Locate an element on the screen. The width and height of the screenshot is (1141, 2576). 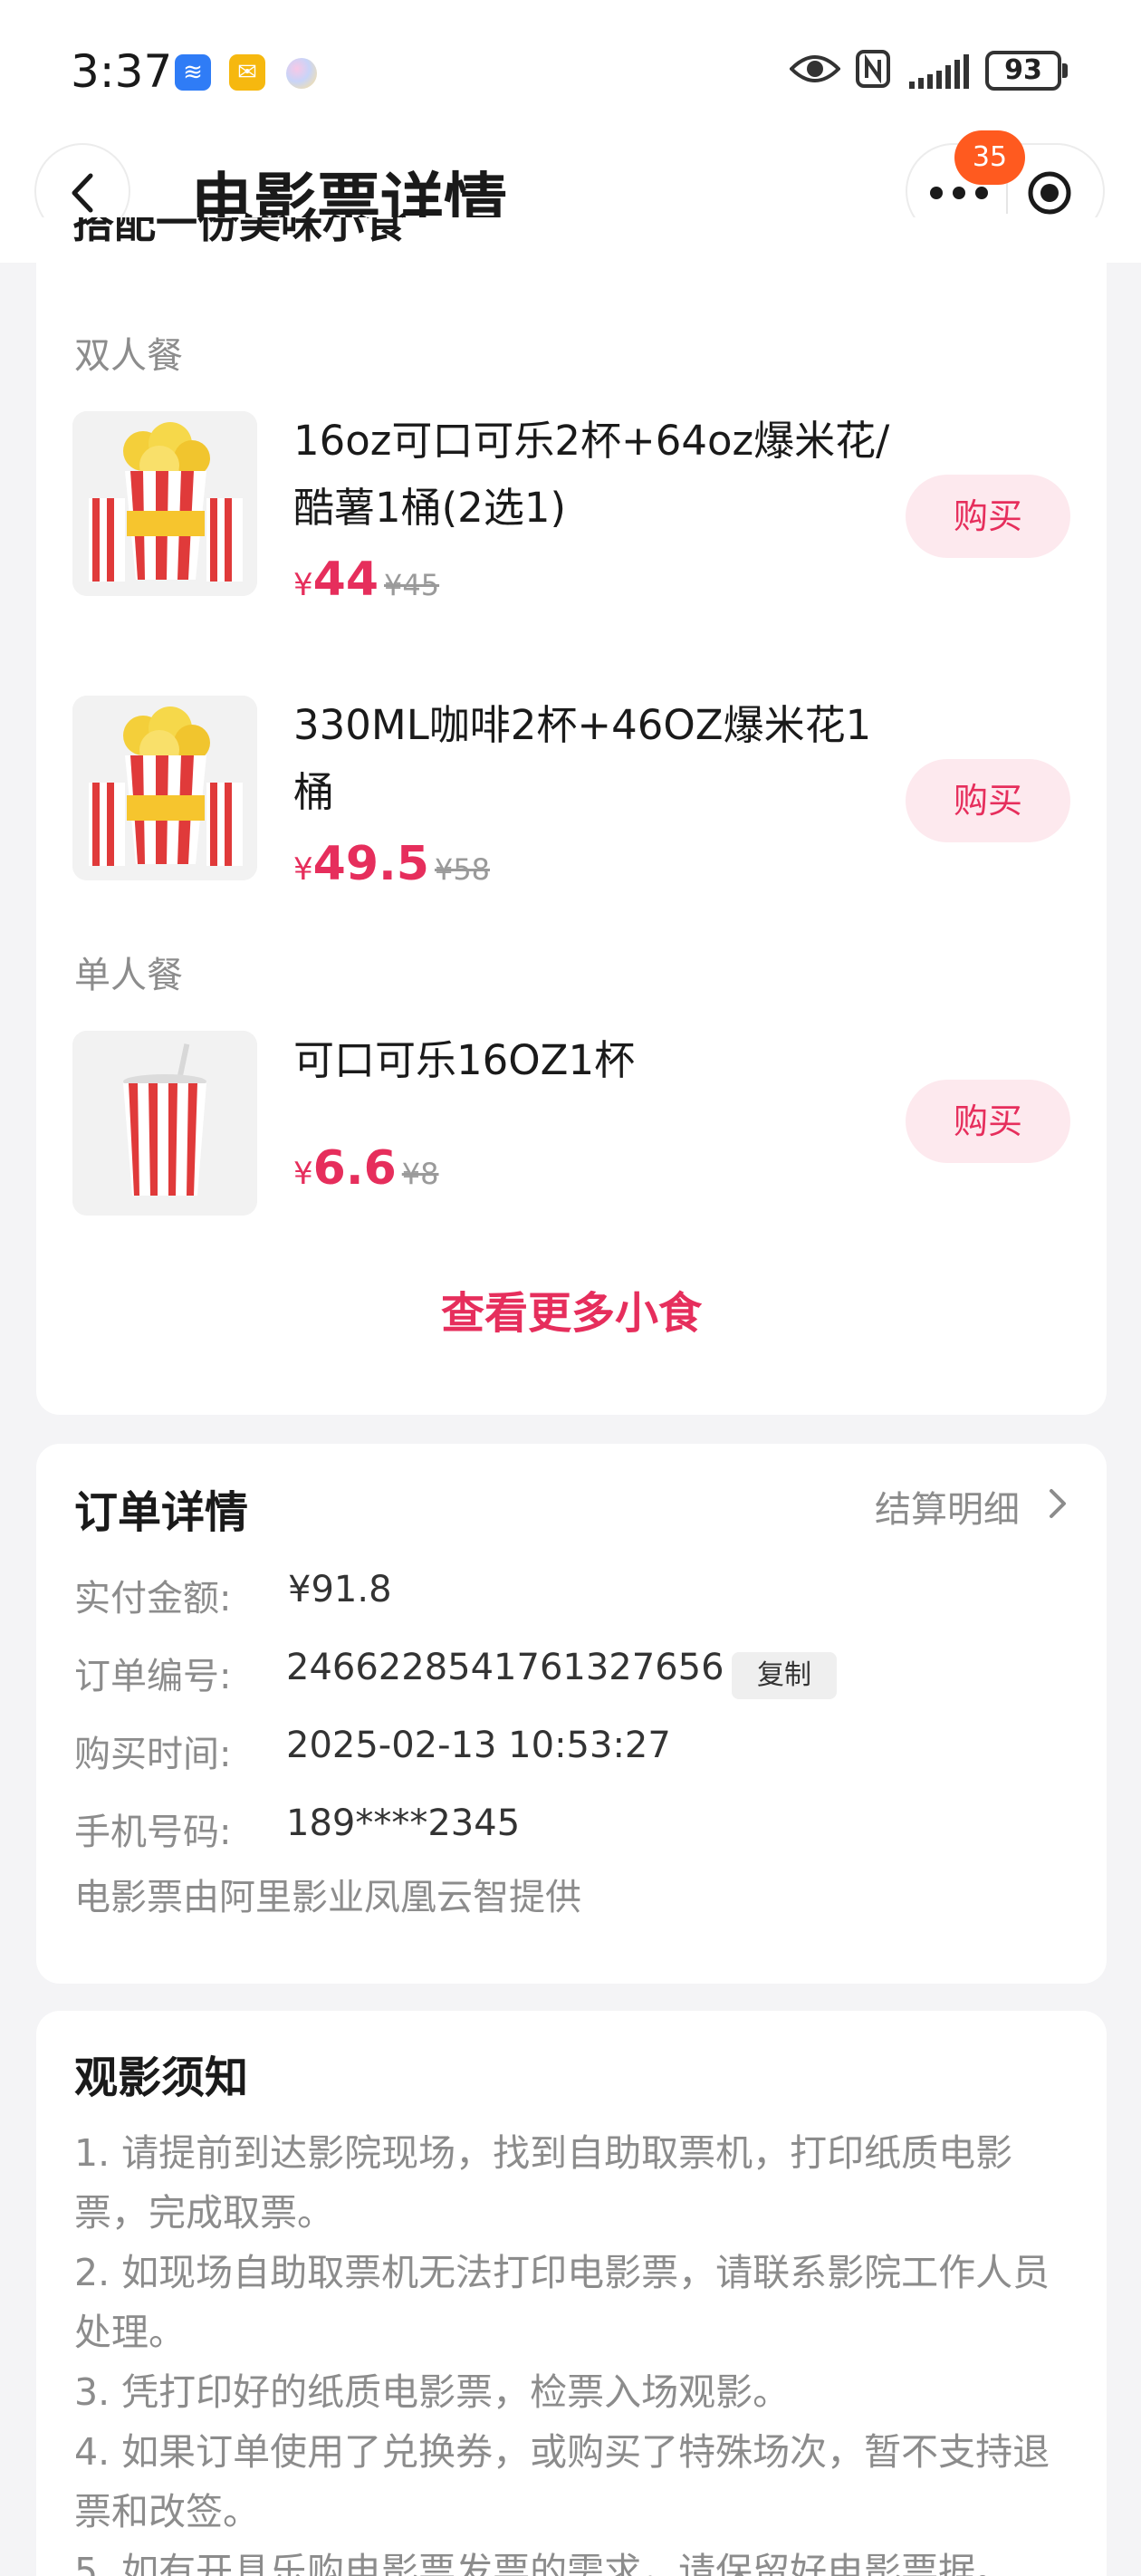
flower-app-icon is located at coordinates (301, 73).